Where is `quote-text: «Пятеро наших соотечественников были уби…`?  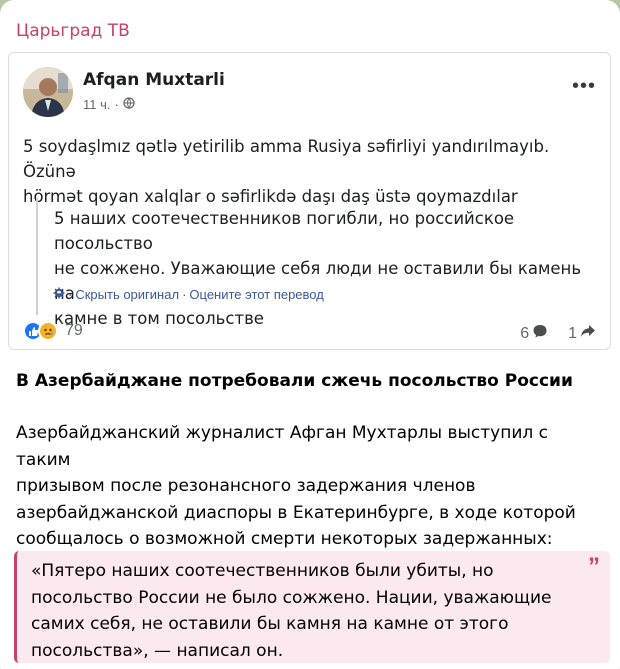 quote-text: «Пятеро наших соотечественников были уби… is located at coordinates (305, 611).